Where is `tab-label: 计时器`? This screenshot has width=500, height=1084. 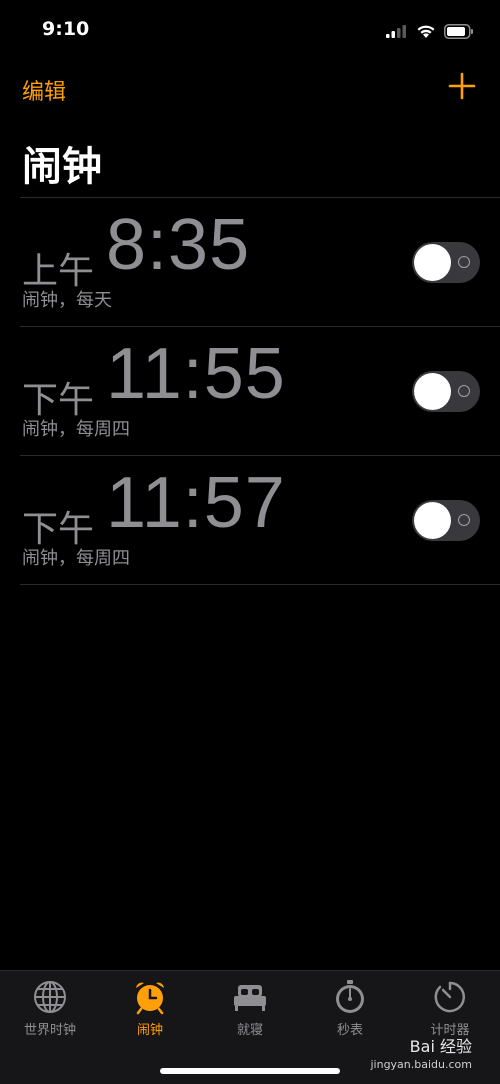 tab-label: 计时器 is located at coordinates (450, 1030).